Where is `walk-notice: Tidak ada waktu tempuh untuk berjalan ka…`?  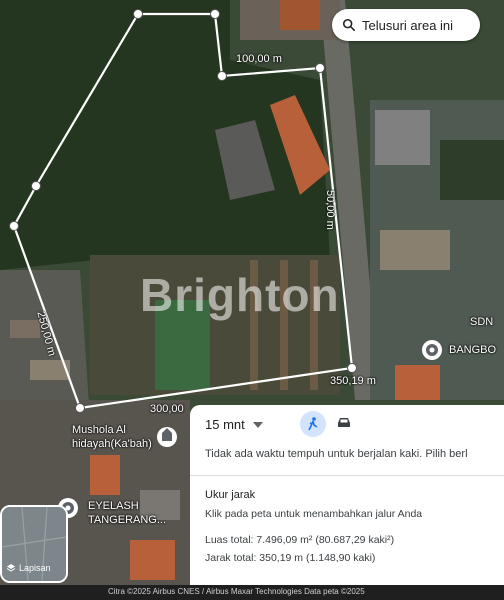 walk-notice: Tidak ada waktu tempuh untuk berjalan ka… is located at coordinates (336, 454).